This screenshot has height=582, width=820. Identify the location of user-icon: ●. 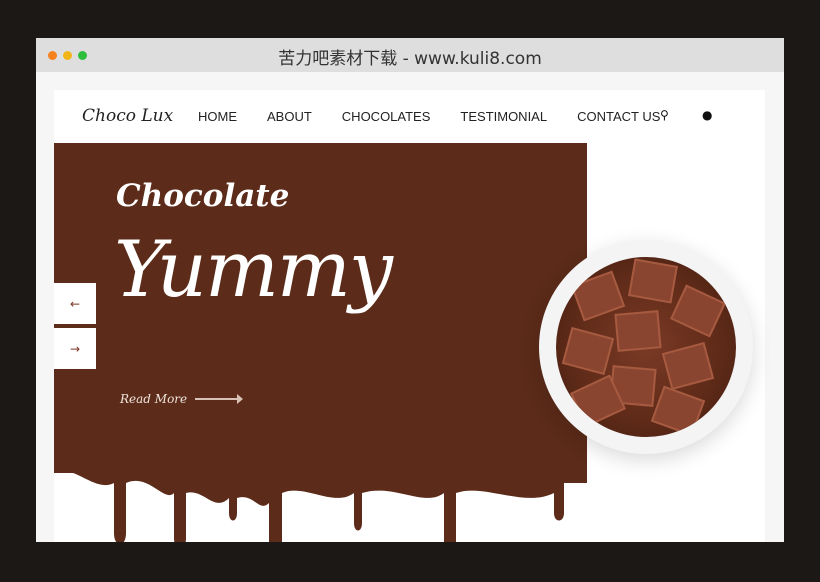
(707, 115).